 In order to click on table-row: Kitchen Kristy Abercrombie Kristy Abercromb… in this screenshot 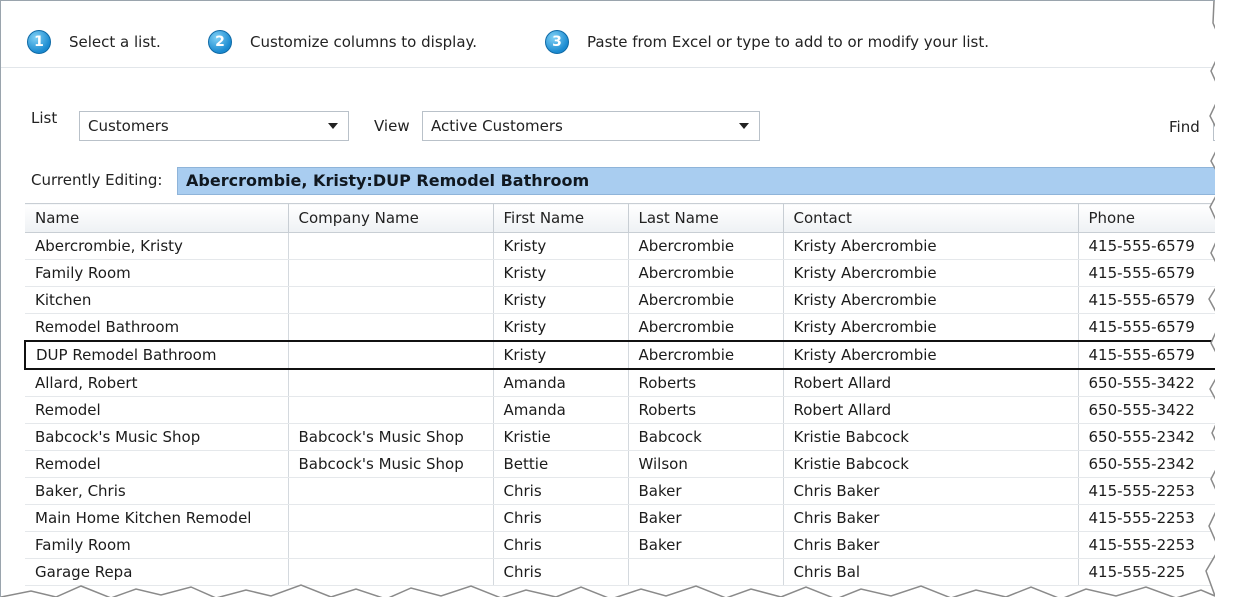, I will do `click(620, 300)`.